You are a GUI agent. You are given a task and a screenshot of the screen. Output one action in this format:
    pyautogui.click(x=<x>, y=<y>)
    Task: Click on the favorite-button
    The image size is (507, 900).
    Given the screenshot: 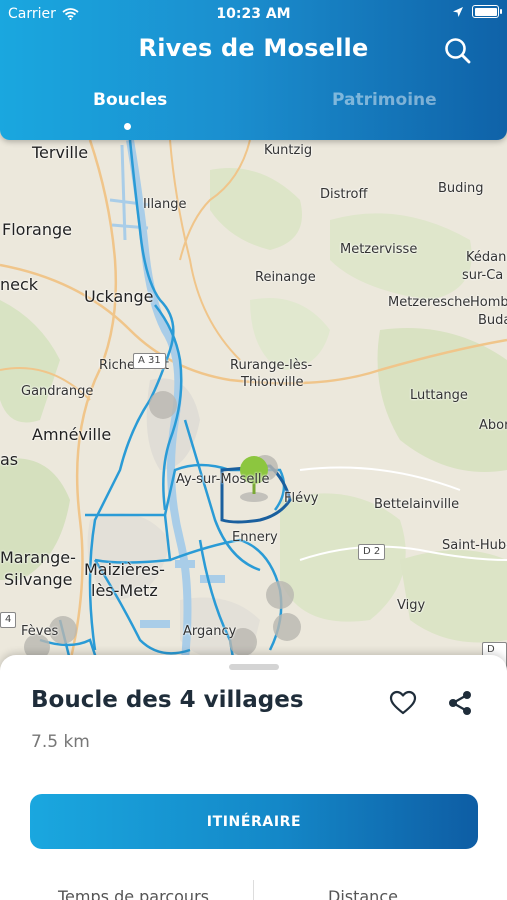 What is the action you would take?
    pyautogui.click(x=403, y=703)
    